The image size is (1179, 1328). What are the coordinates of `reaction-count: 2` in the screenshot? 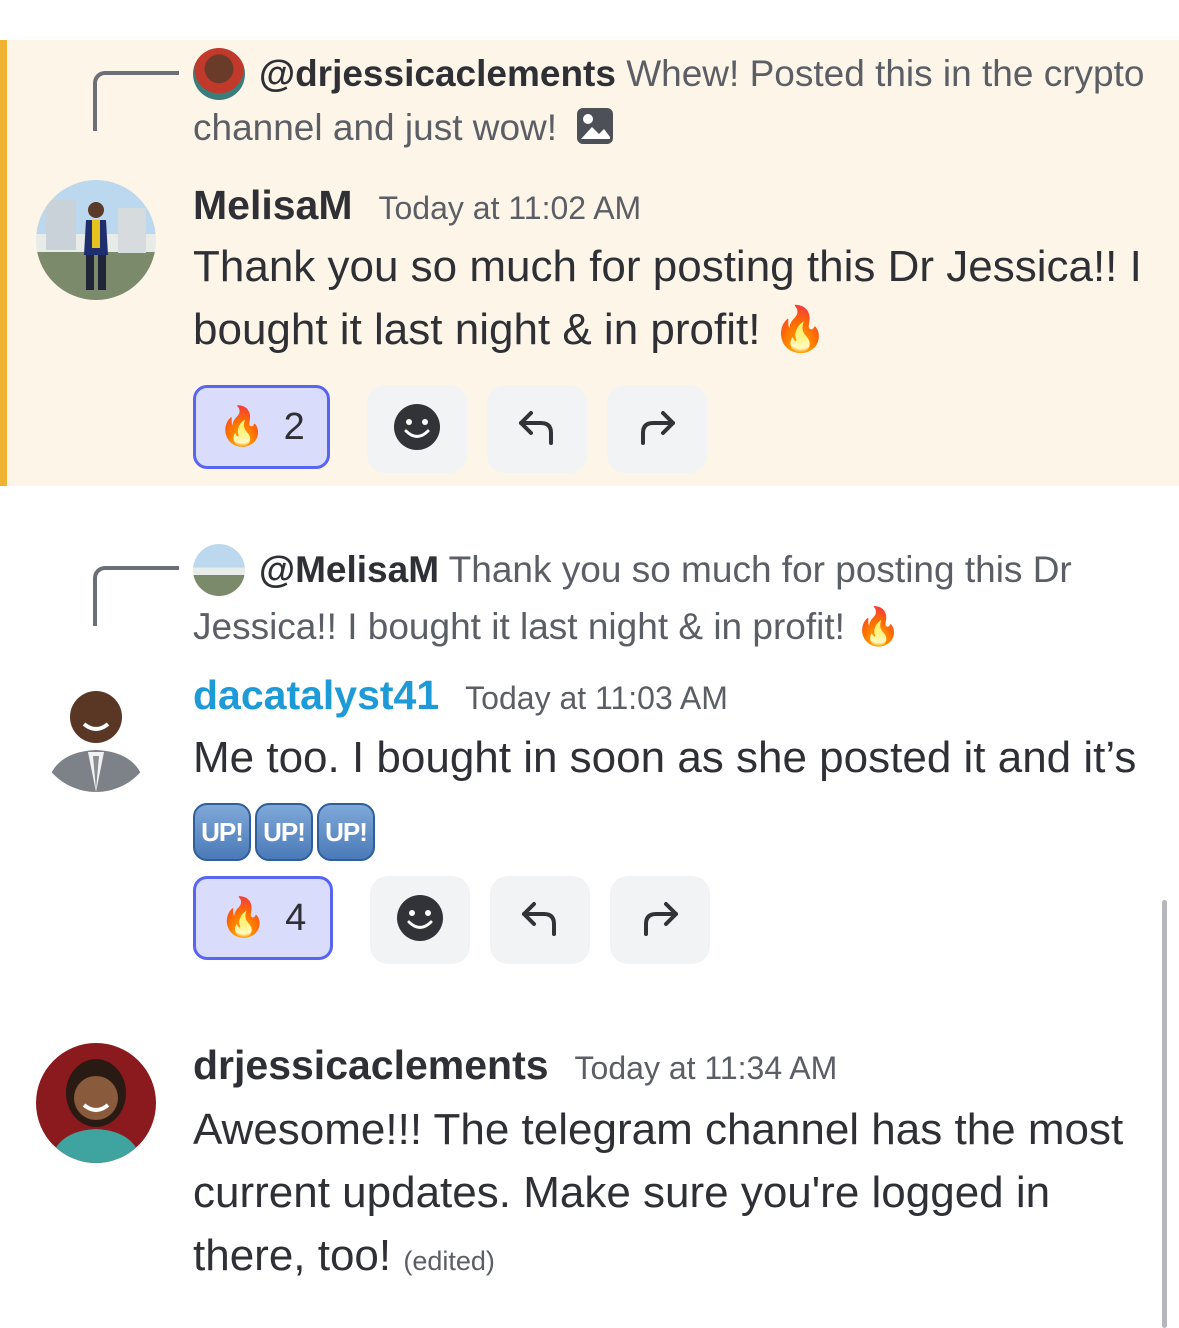 It's located at (294, 426).